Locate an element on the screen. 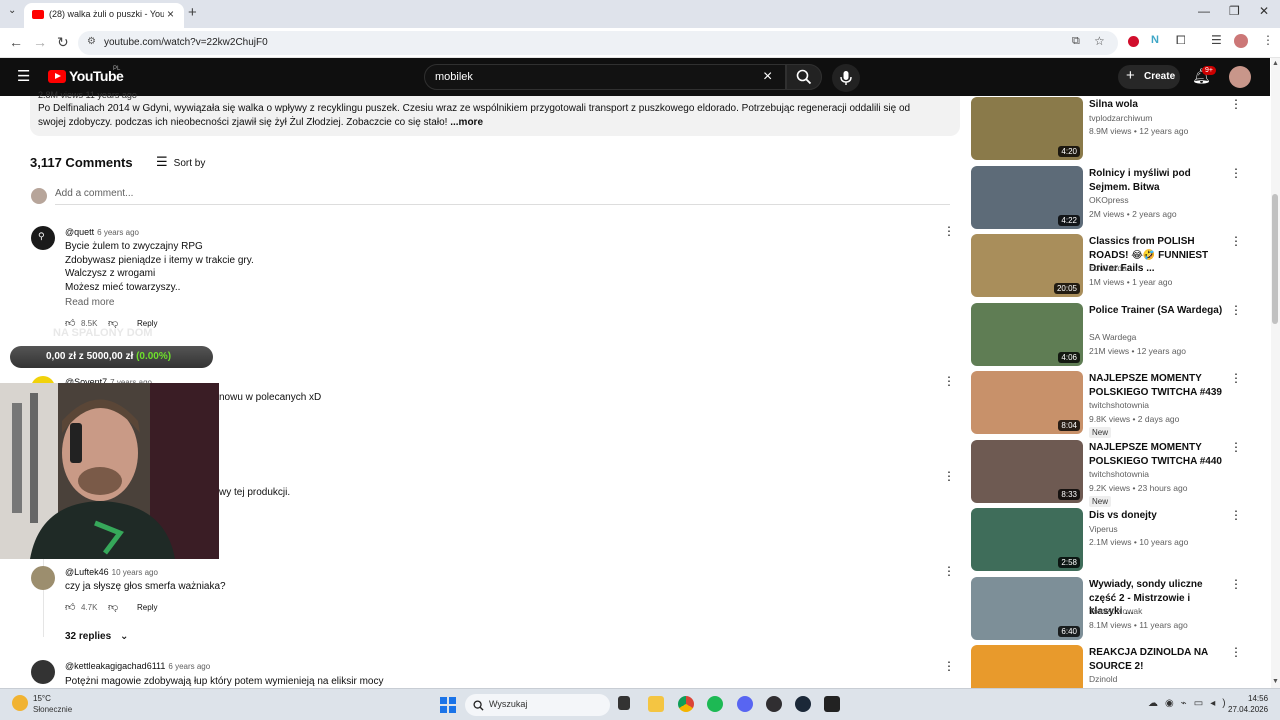 Image resolution: width=1280 pixels, height=720 pixels. video-title: Police Trainer (SA Wardega) is located at coordinates (1156, 311).